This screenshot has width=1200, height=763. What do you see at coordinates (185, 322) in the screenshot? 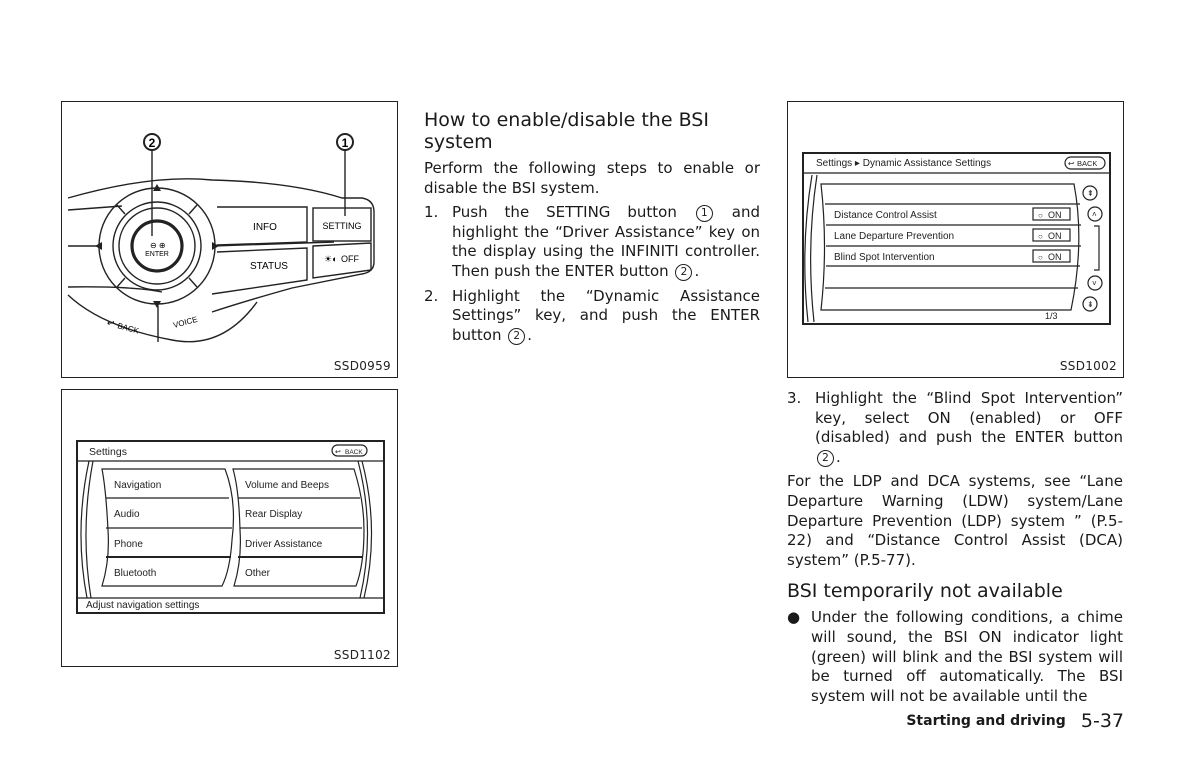
I see `voice-button: VOICE` at bounding box center [185, 322].